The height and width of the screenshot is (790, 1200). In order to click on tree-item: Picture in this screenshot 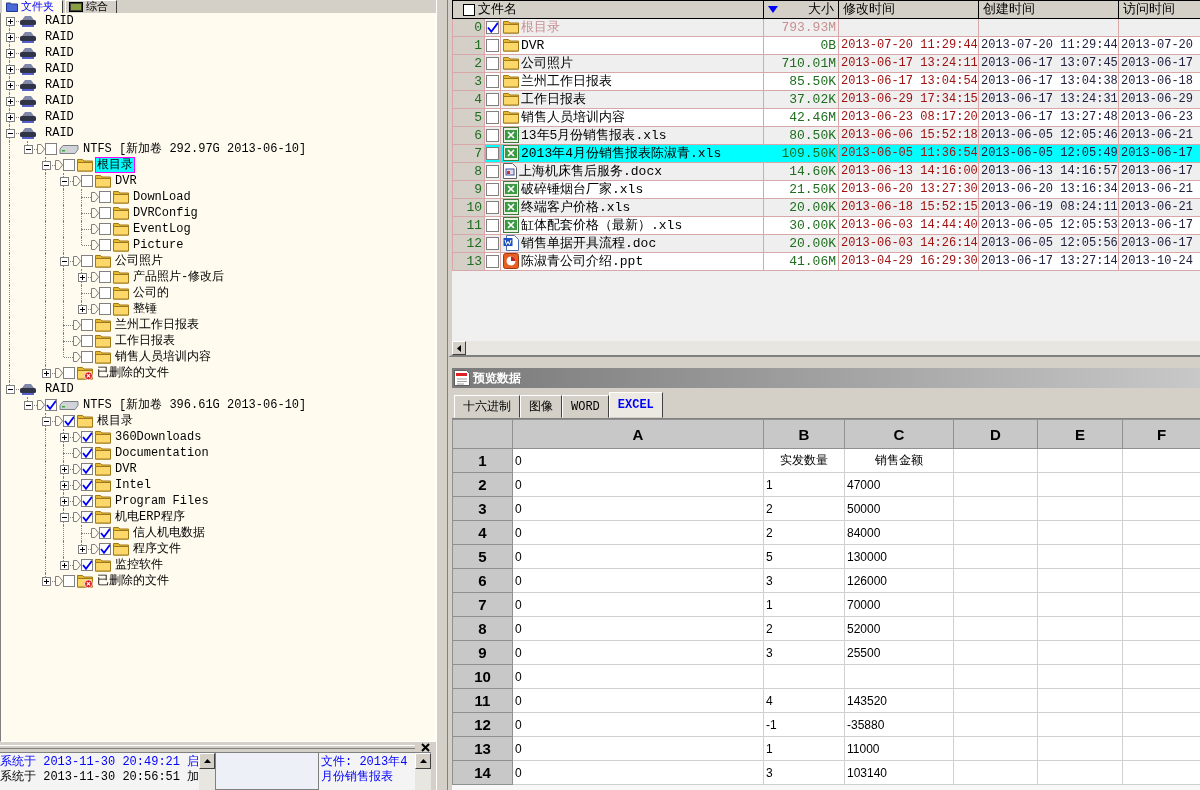, I will do `click(158, 245)`.